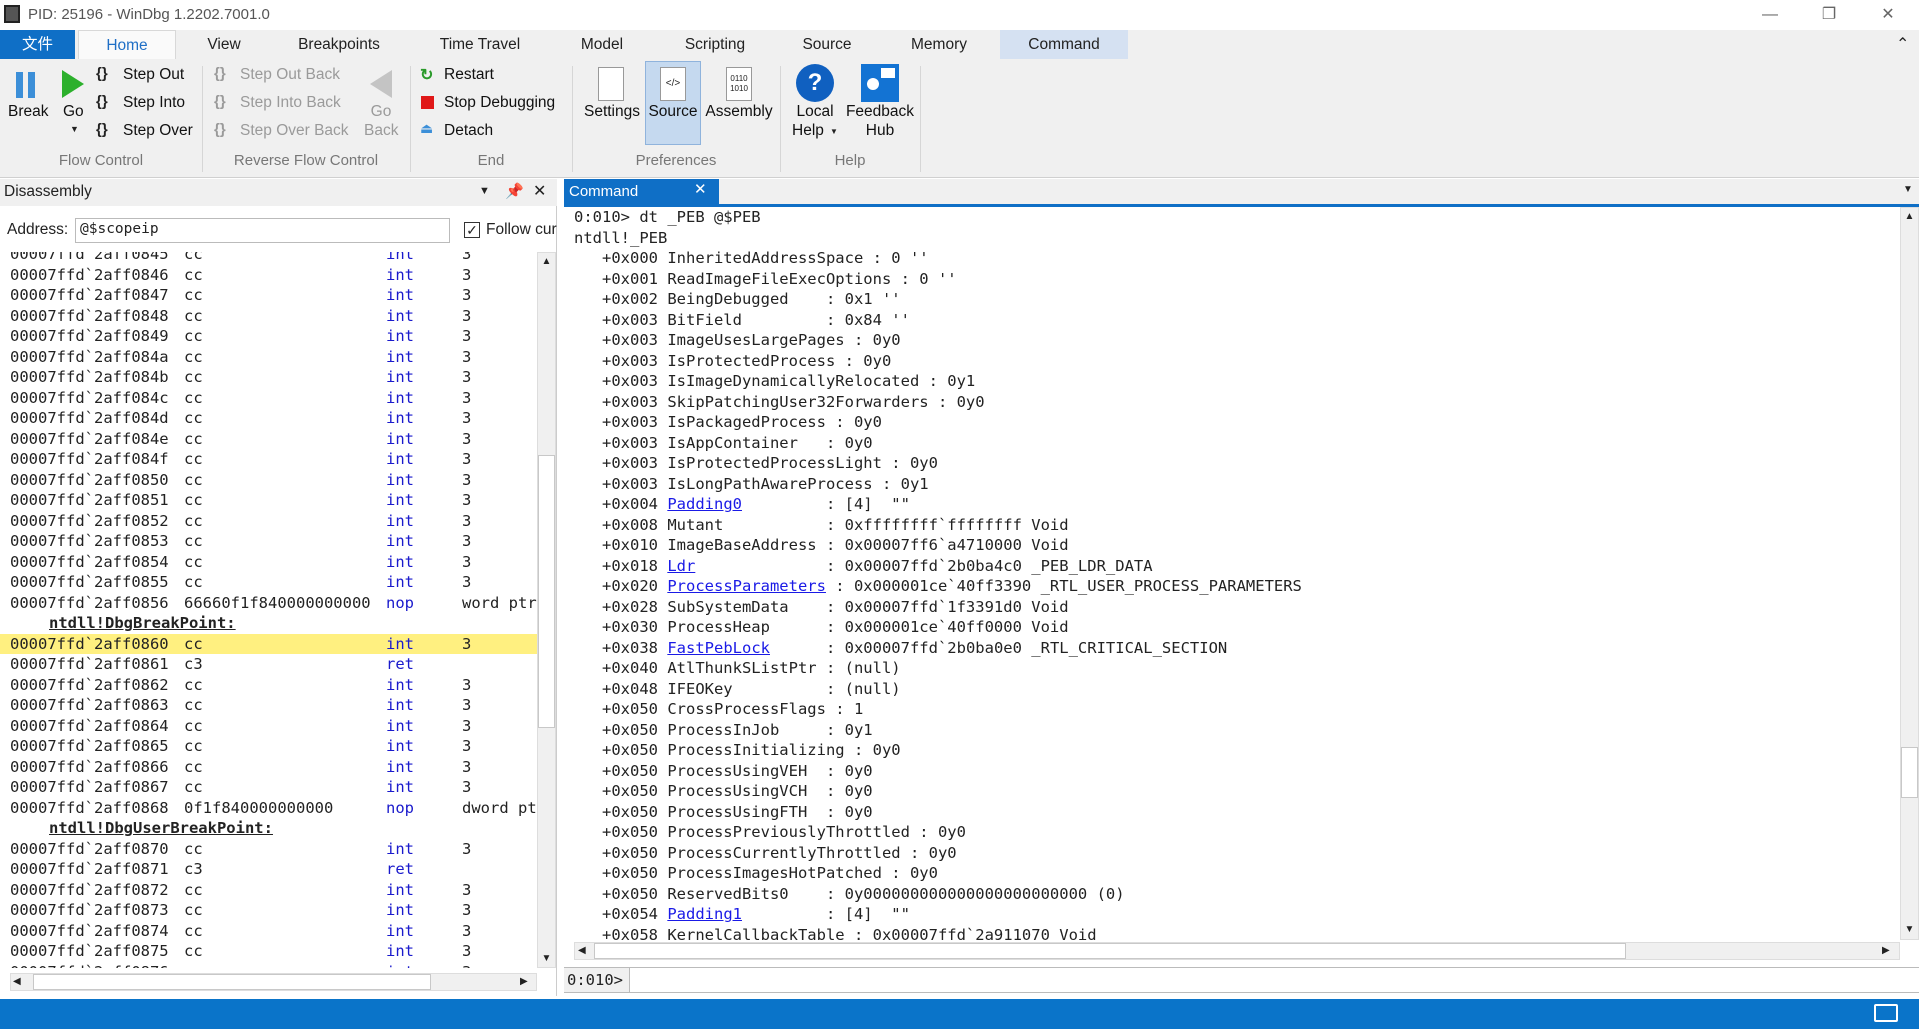 The image size is (1919, 1029). I want to click on step-over-button: Step Over, so click(158, 131).